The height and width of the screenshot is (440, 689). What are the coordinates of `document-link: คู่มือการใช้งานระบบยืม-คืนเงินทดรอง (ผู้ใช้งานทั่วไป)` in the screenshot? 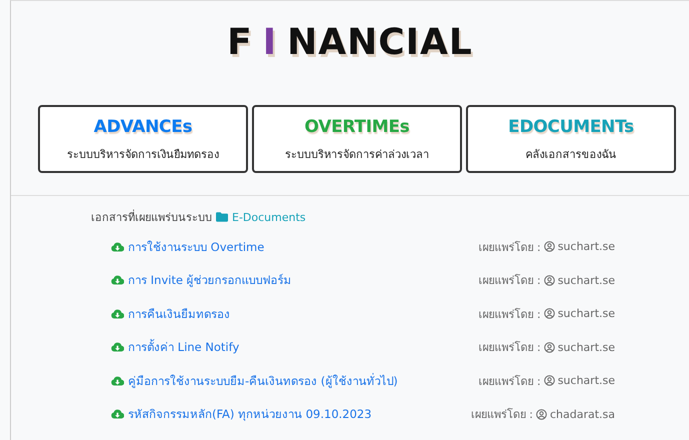 It's located at (254, 381).